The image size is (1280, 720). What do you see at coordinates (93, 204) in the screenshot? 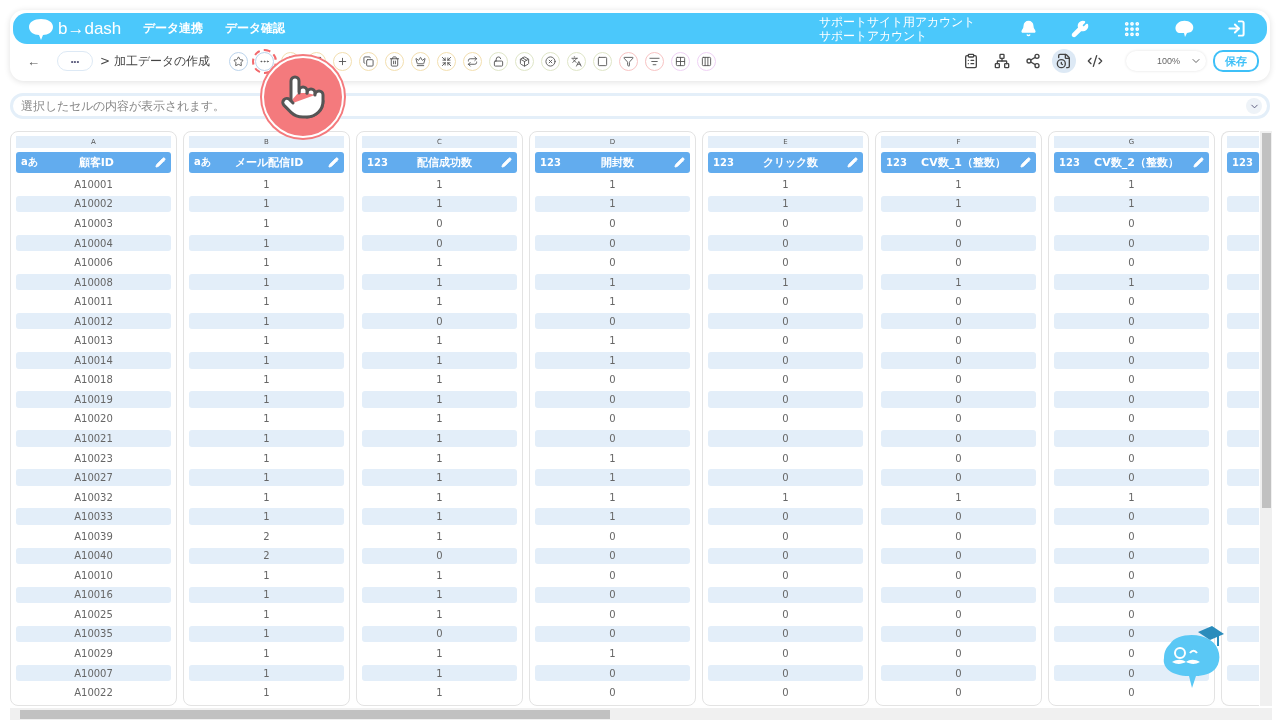
I see `table-cell: A10002` at bounding box center [93, 204].